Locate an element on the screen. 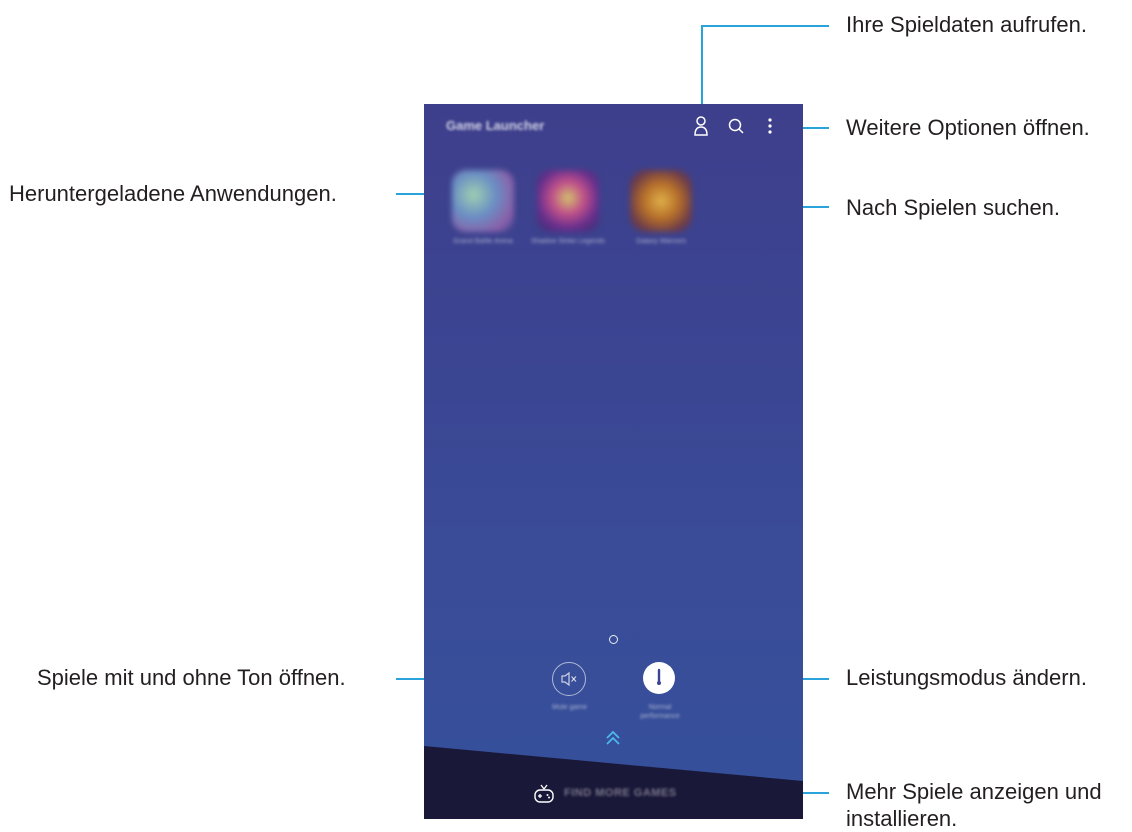 This screenshot has width=1132, height=832. find-more-games-button: FIND MORE GAMES is located at coordinates (620, 793).